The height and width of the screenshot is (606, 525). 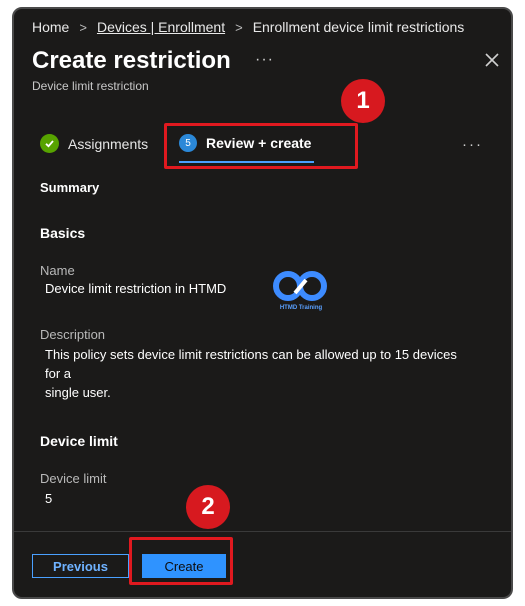 What do you see at coordinates (261, 146) in the screenshot?
I see `highlight-box-review-tab` at bounding box center [261, 146].